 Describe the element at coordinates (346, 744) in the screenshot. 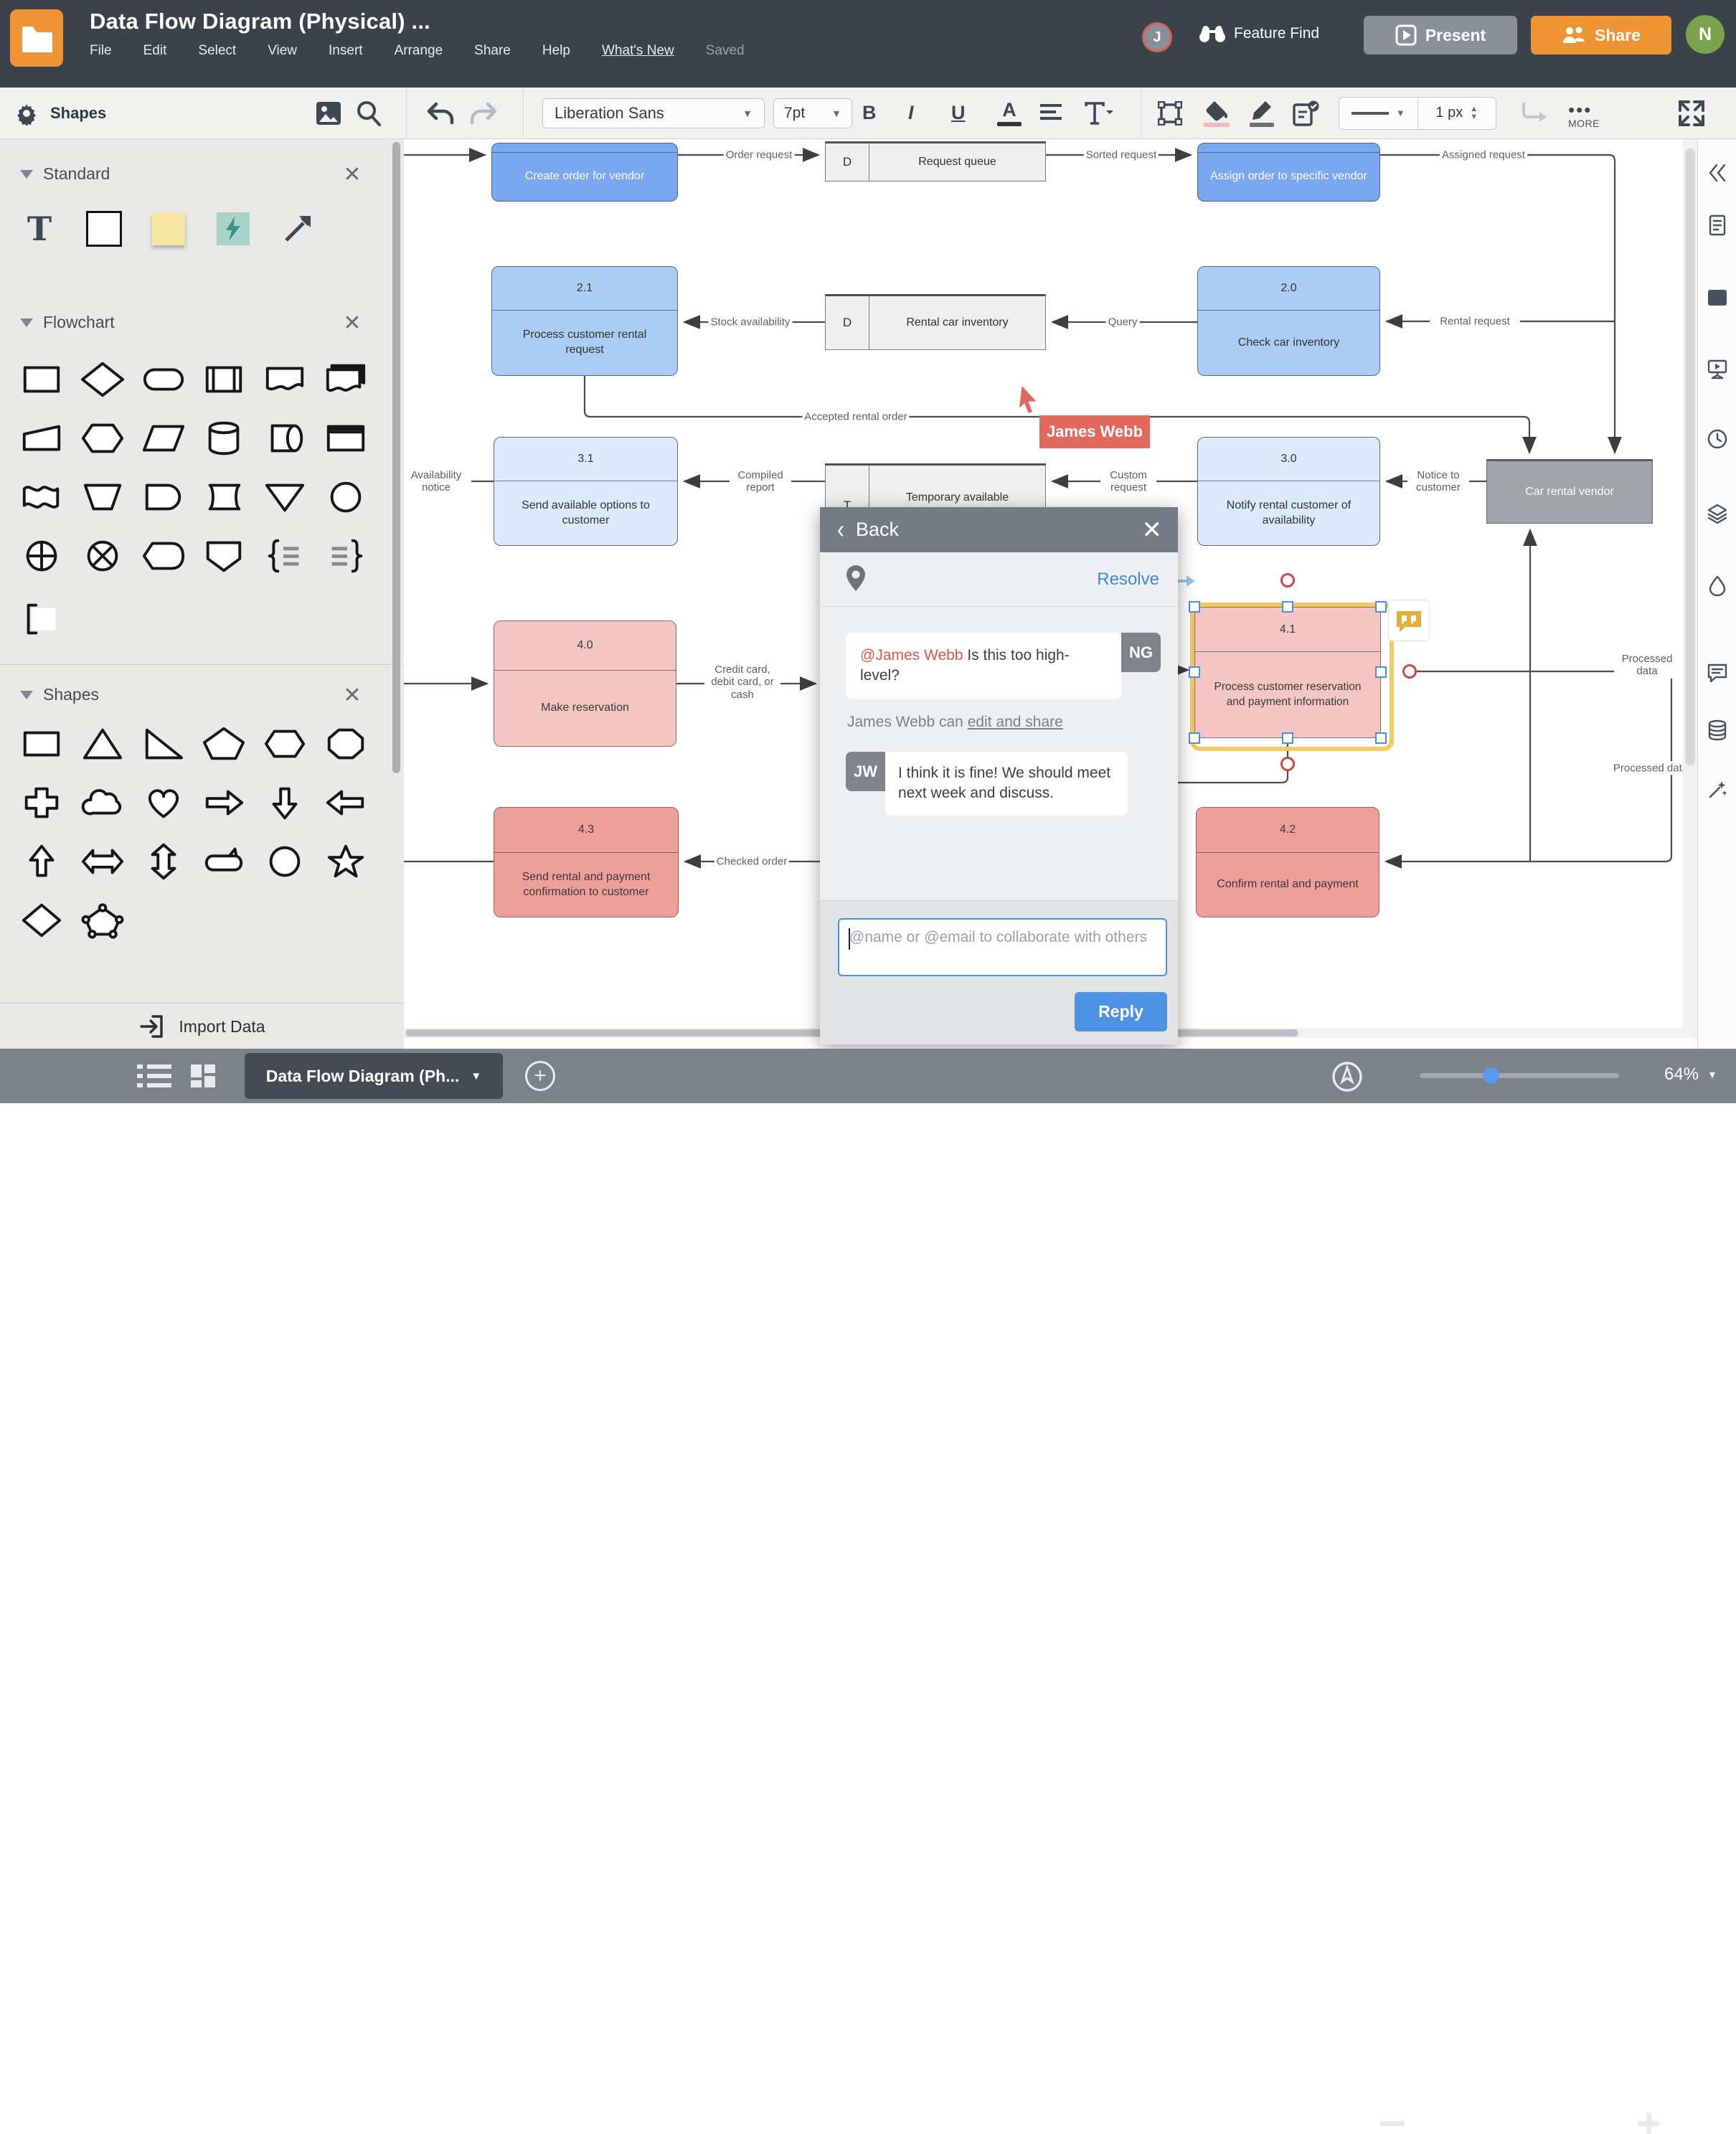

I see `shape-octagon` at that location.